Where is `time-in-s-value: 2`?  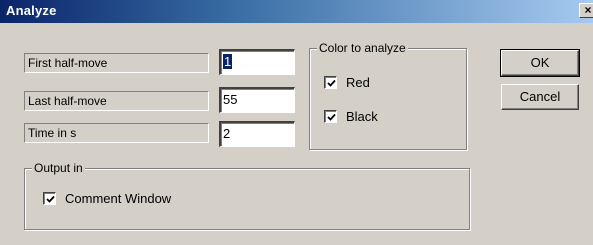
time-in-s-value: 2 is located at coordinates (227, 133).